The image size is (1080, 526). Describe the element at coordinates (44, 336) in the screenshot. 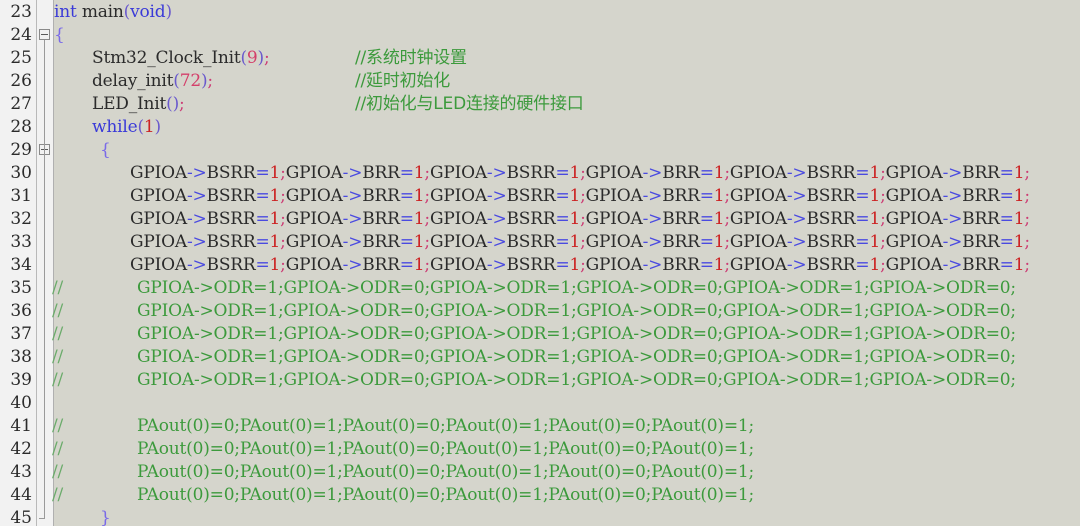

I see `fold-guide-inner` at that location.